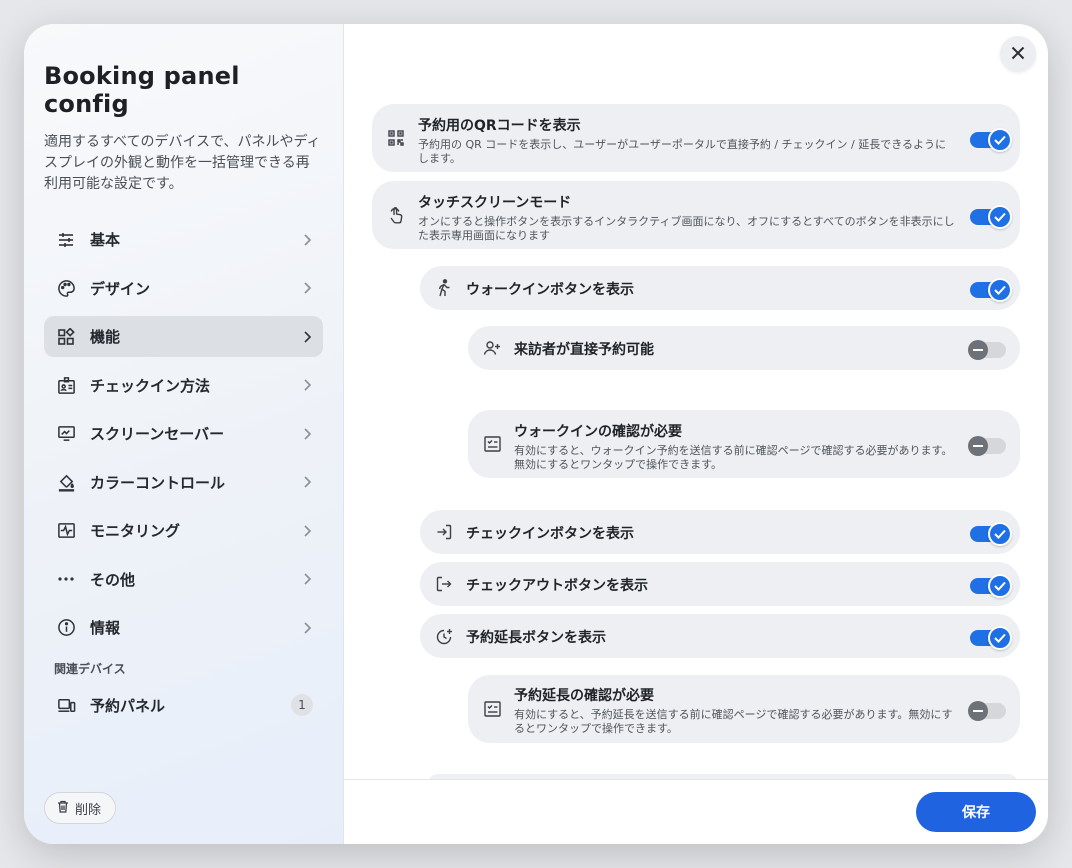  What do you see at coordinates (499, 126) in the screenshot?
I see `setting-title: 予約用のQRコードを表示` at bounding box center [499, 126].